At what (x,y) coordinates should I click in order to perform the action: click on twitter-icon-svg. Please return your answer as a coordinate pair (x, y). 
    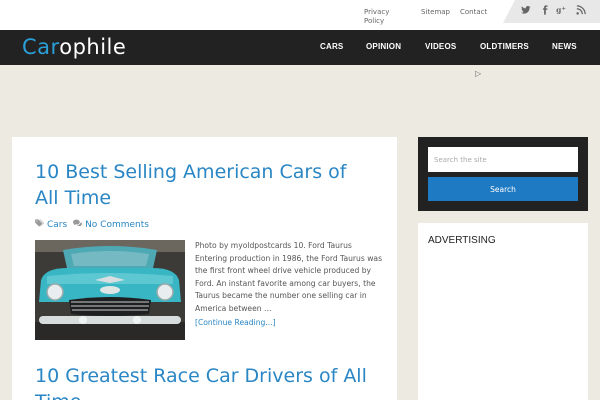
    Looking at the image, I should click on (526, 10).